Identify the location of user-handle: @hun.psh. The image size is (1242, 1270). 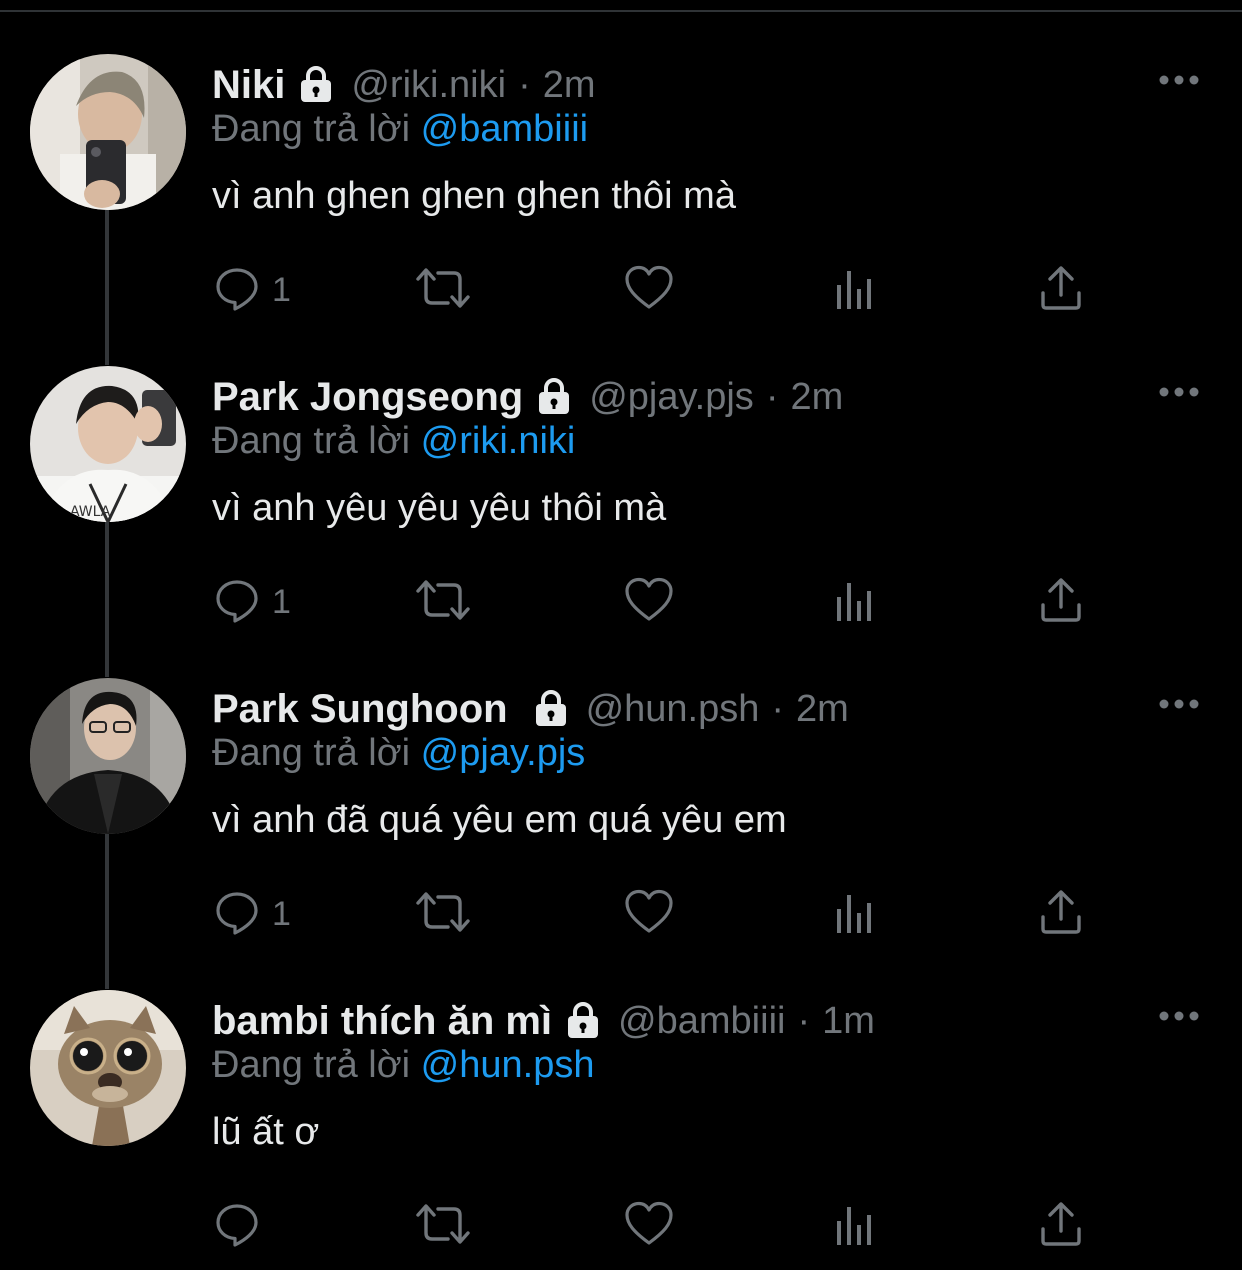
(673, 709).